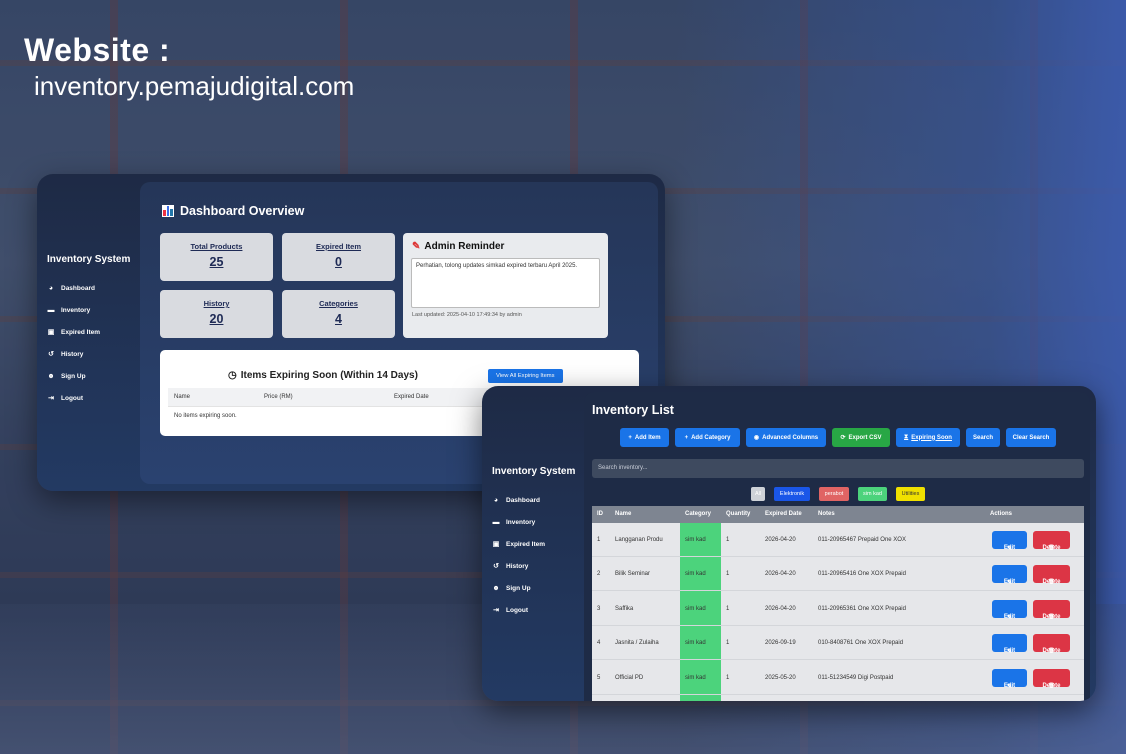  What do you see at coordinates (233, 211) in the screenshot?
I see `page-title: Dashboard Overview` at bounding box center [233, 211].